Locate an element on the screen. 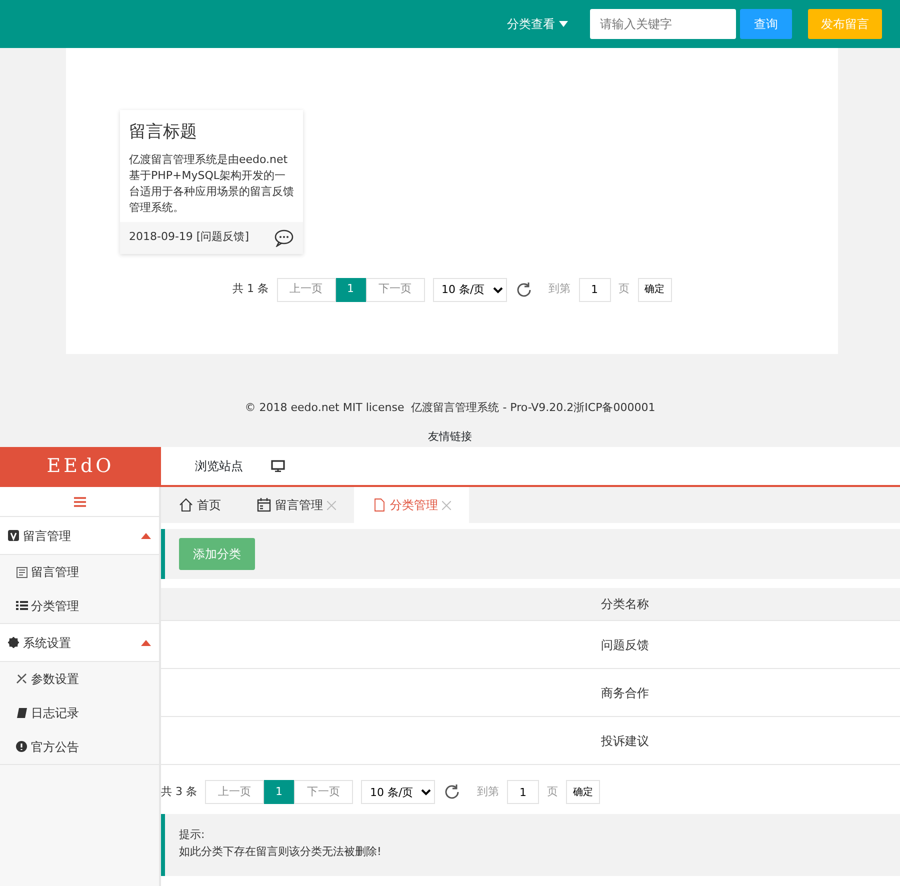 The height and width of the screenshot is (886, 900). sidebar-item: 分类管理 is located at coordinates (79, 606).